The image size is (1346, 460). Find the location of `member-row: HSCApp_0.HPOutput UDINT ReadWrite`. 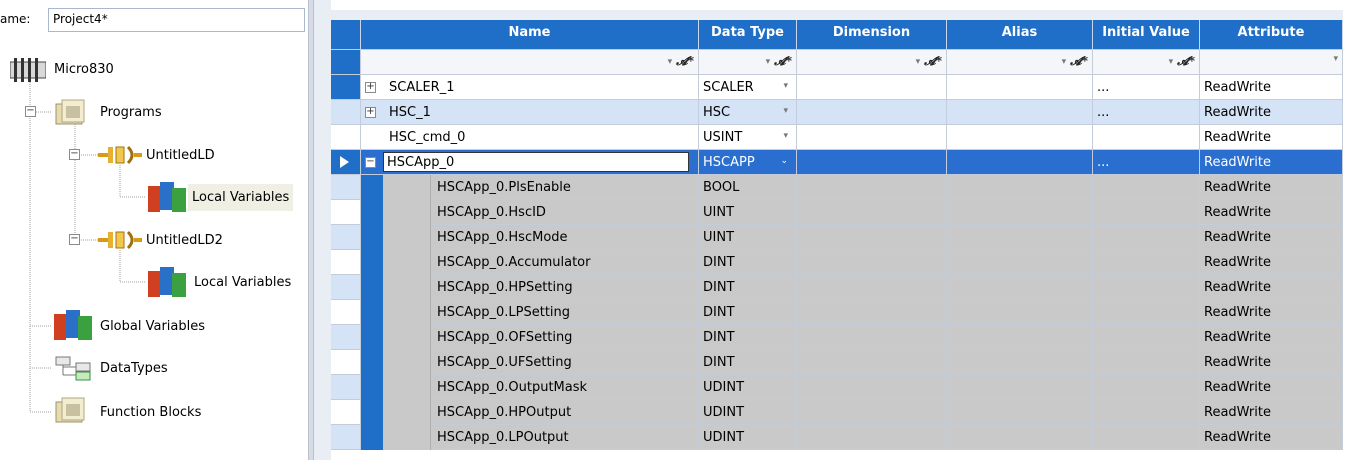

member-row: HSCApp_0.HPOutput UDINT ReadWrite is located at coordinates (837, 412).